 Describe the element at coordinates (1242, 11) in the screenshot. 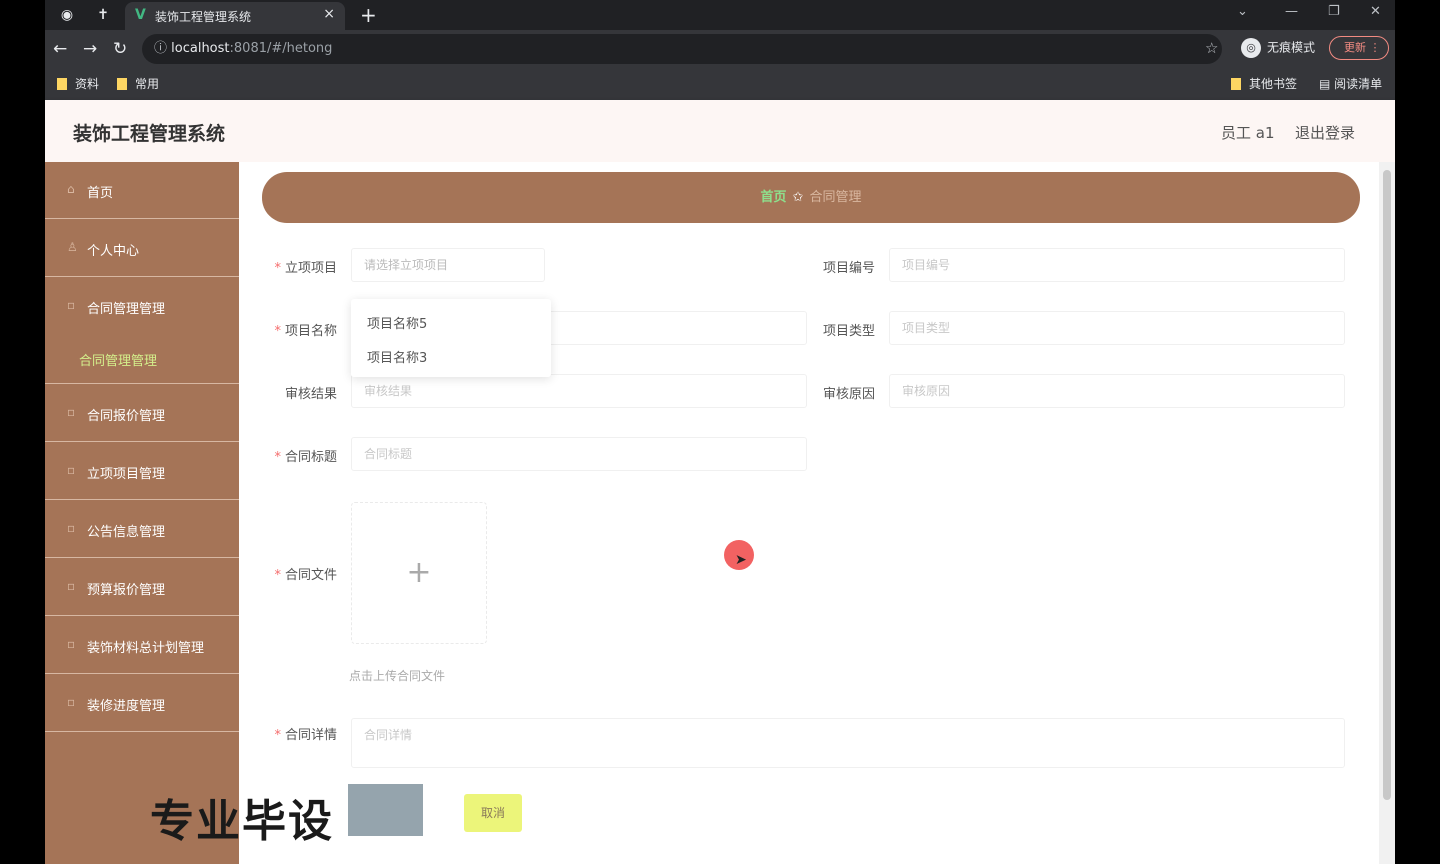

I see `tab-search-icon: ⌄` at that location.